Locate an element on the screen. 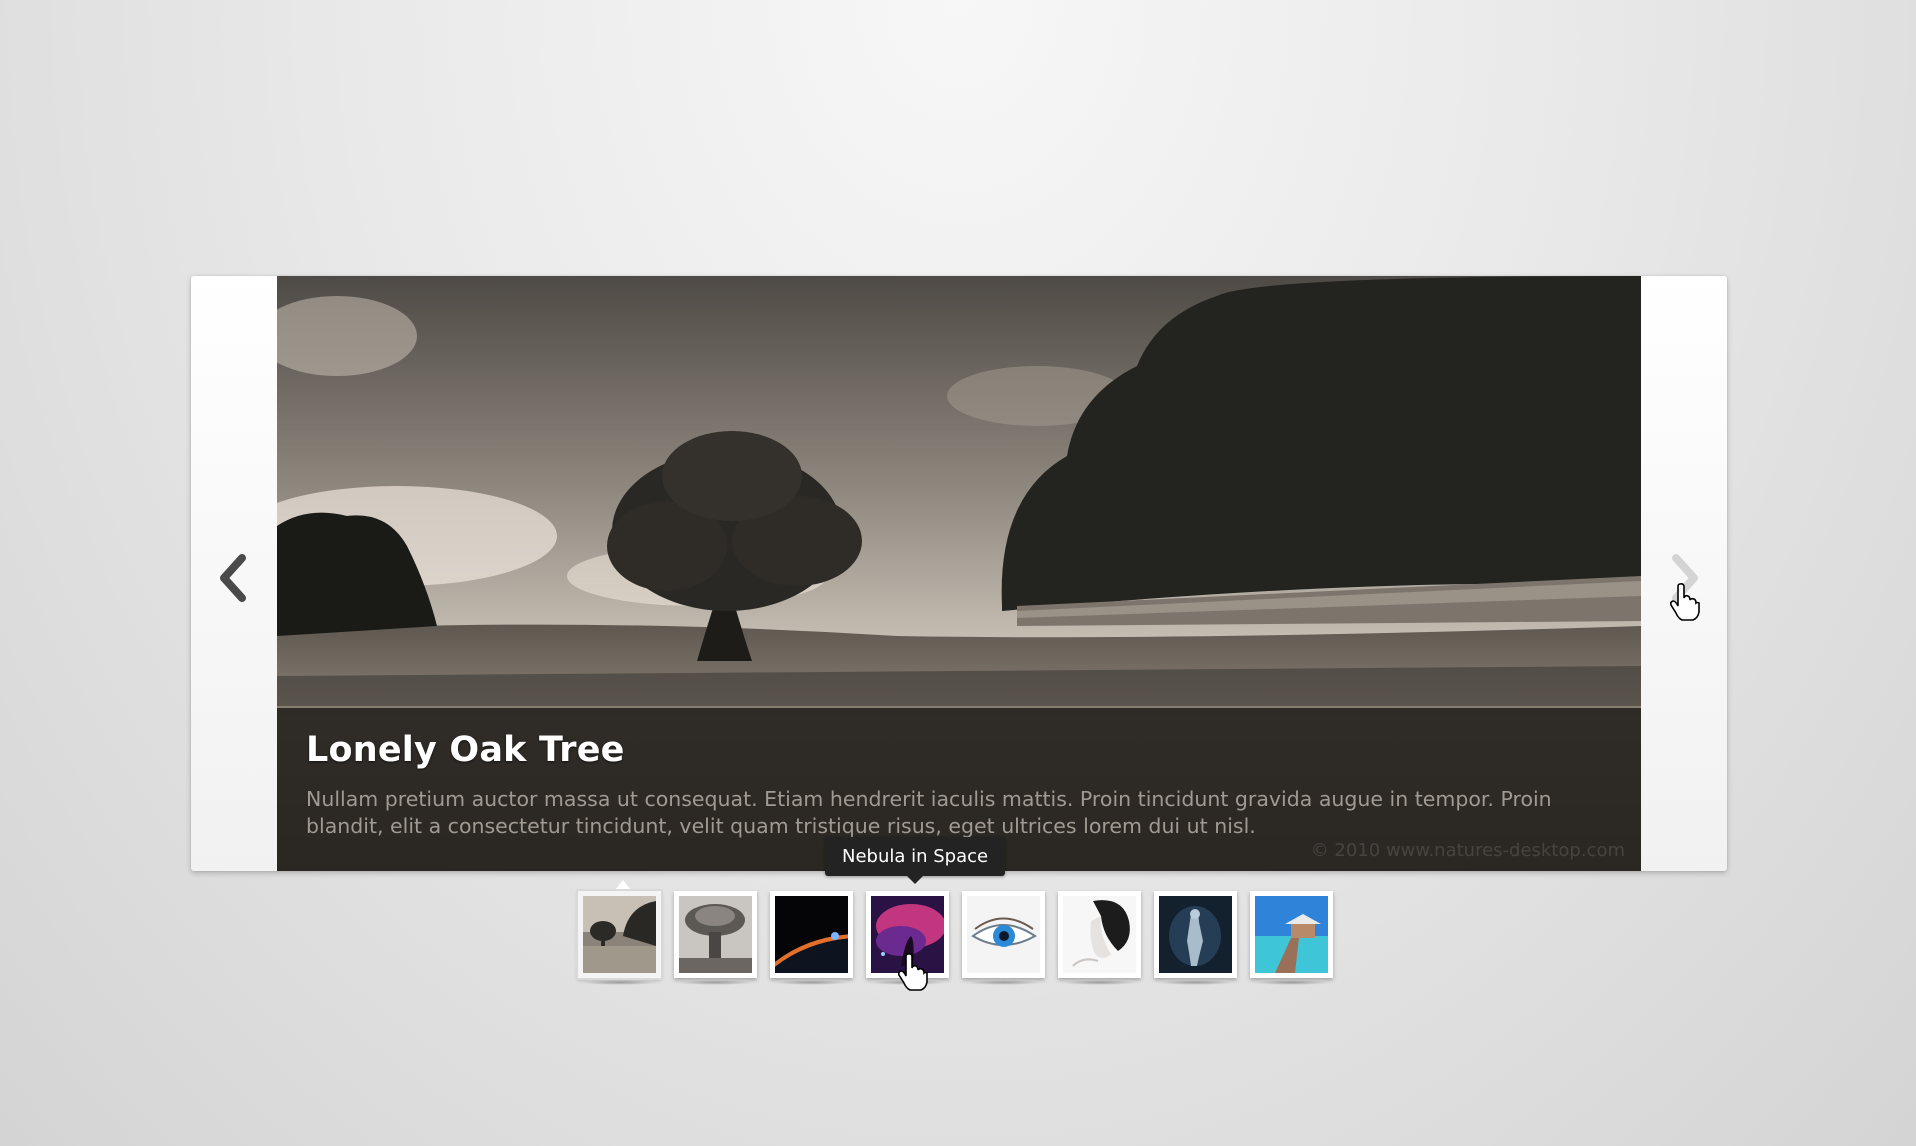  copyright-watermark: © 2010 www.natures-desktop.com is located at coordinates (1467, 850).